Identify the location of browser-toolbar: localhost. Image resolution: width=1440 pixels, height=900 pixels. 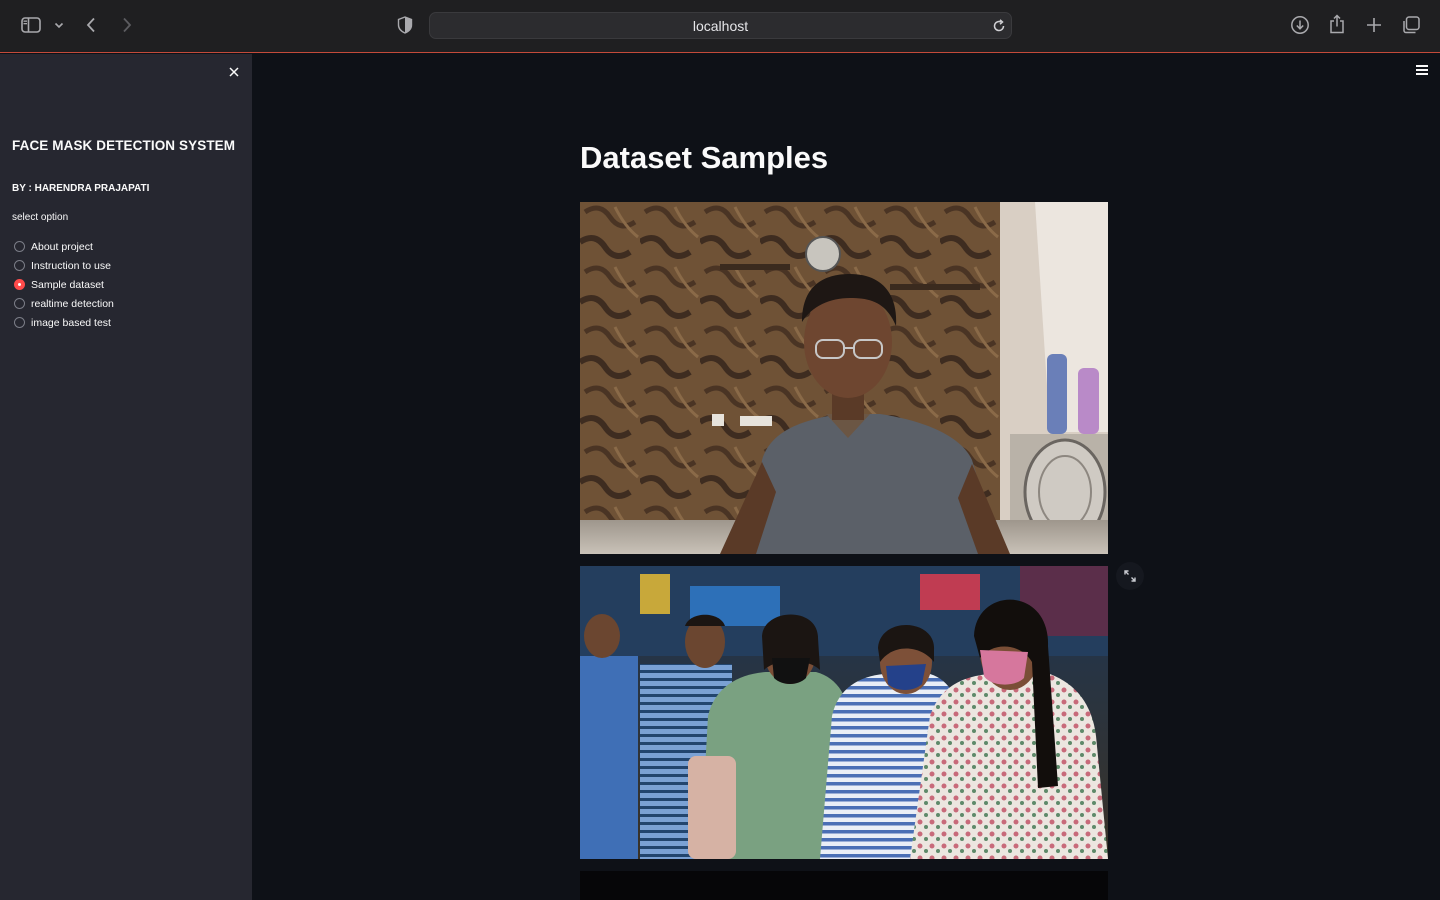
(720, 26).